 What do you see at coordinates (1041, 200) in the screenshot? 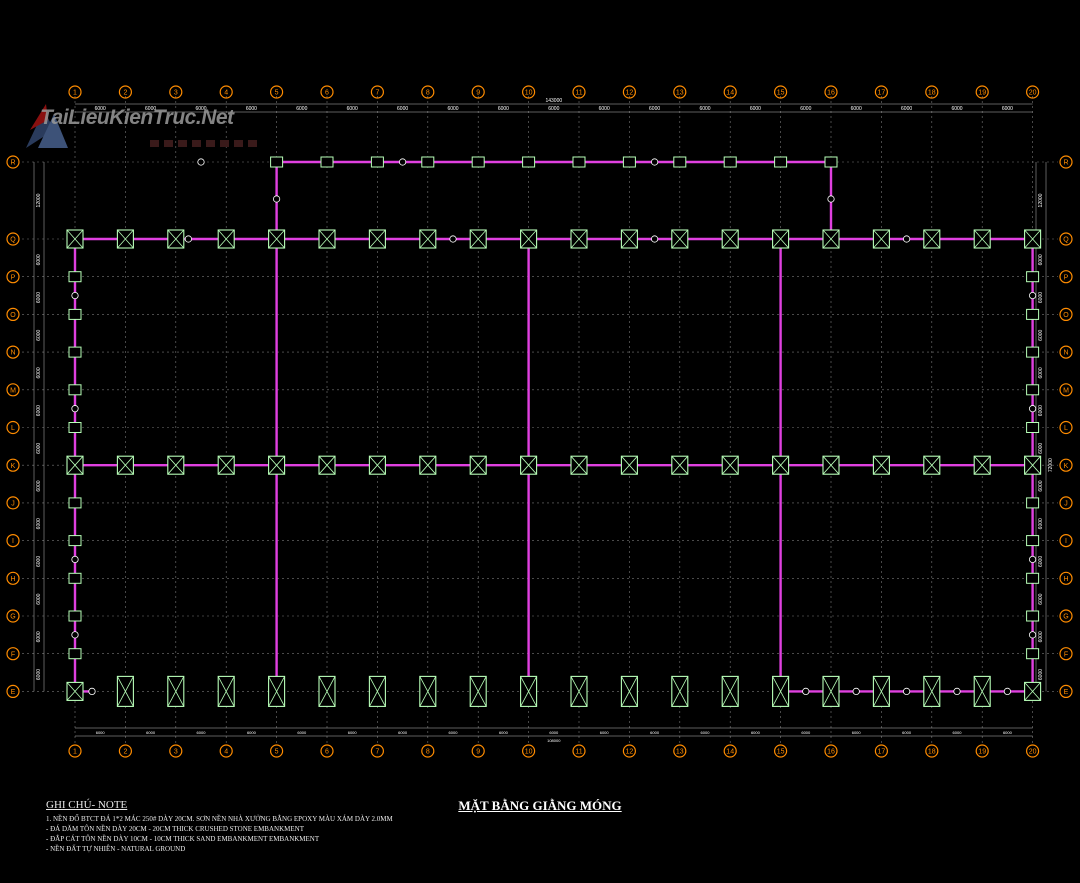
I see `dimension-label: 12000` at bounding box center [1041, 200].